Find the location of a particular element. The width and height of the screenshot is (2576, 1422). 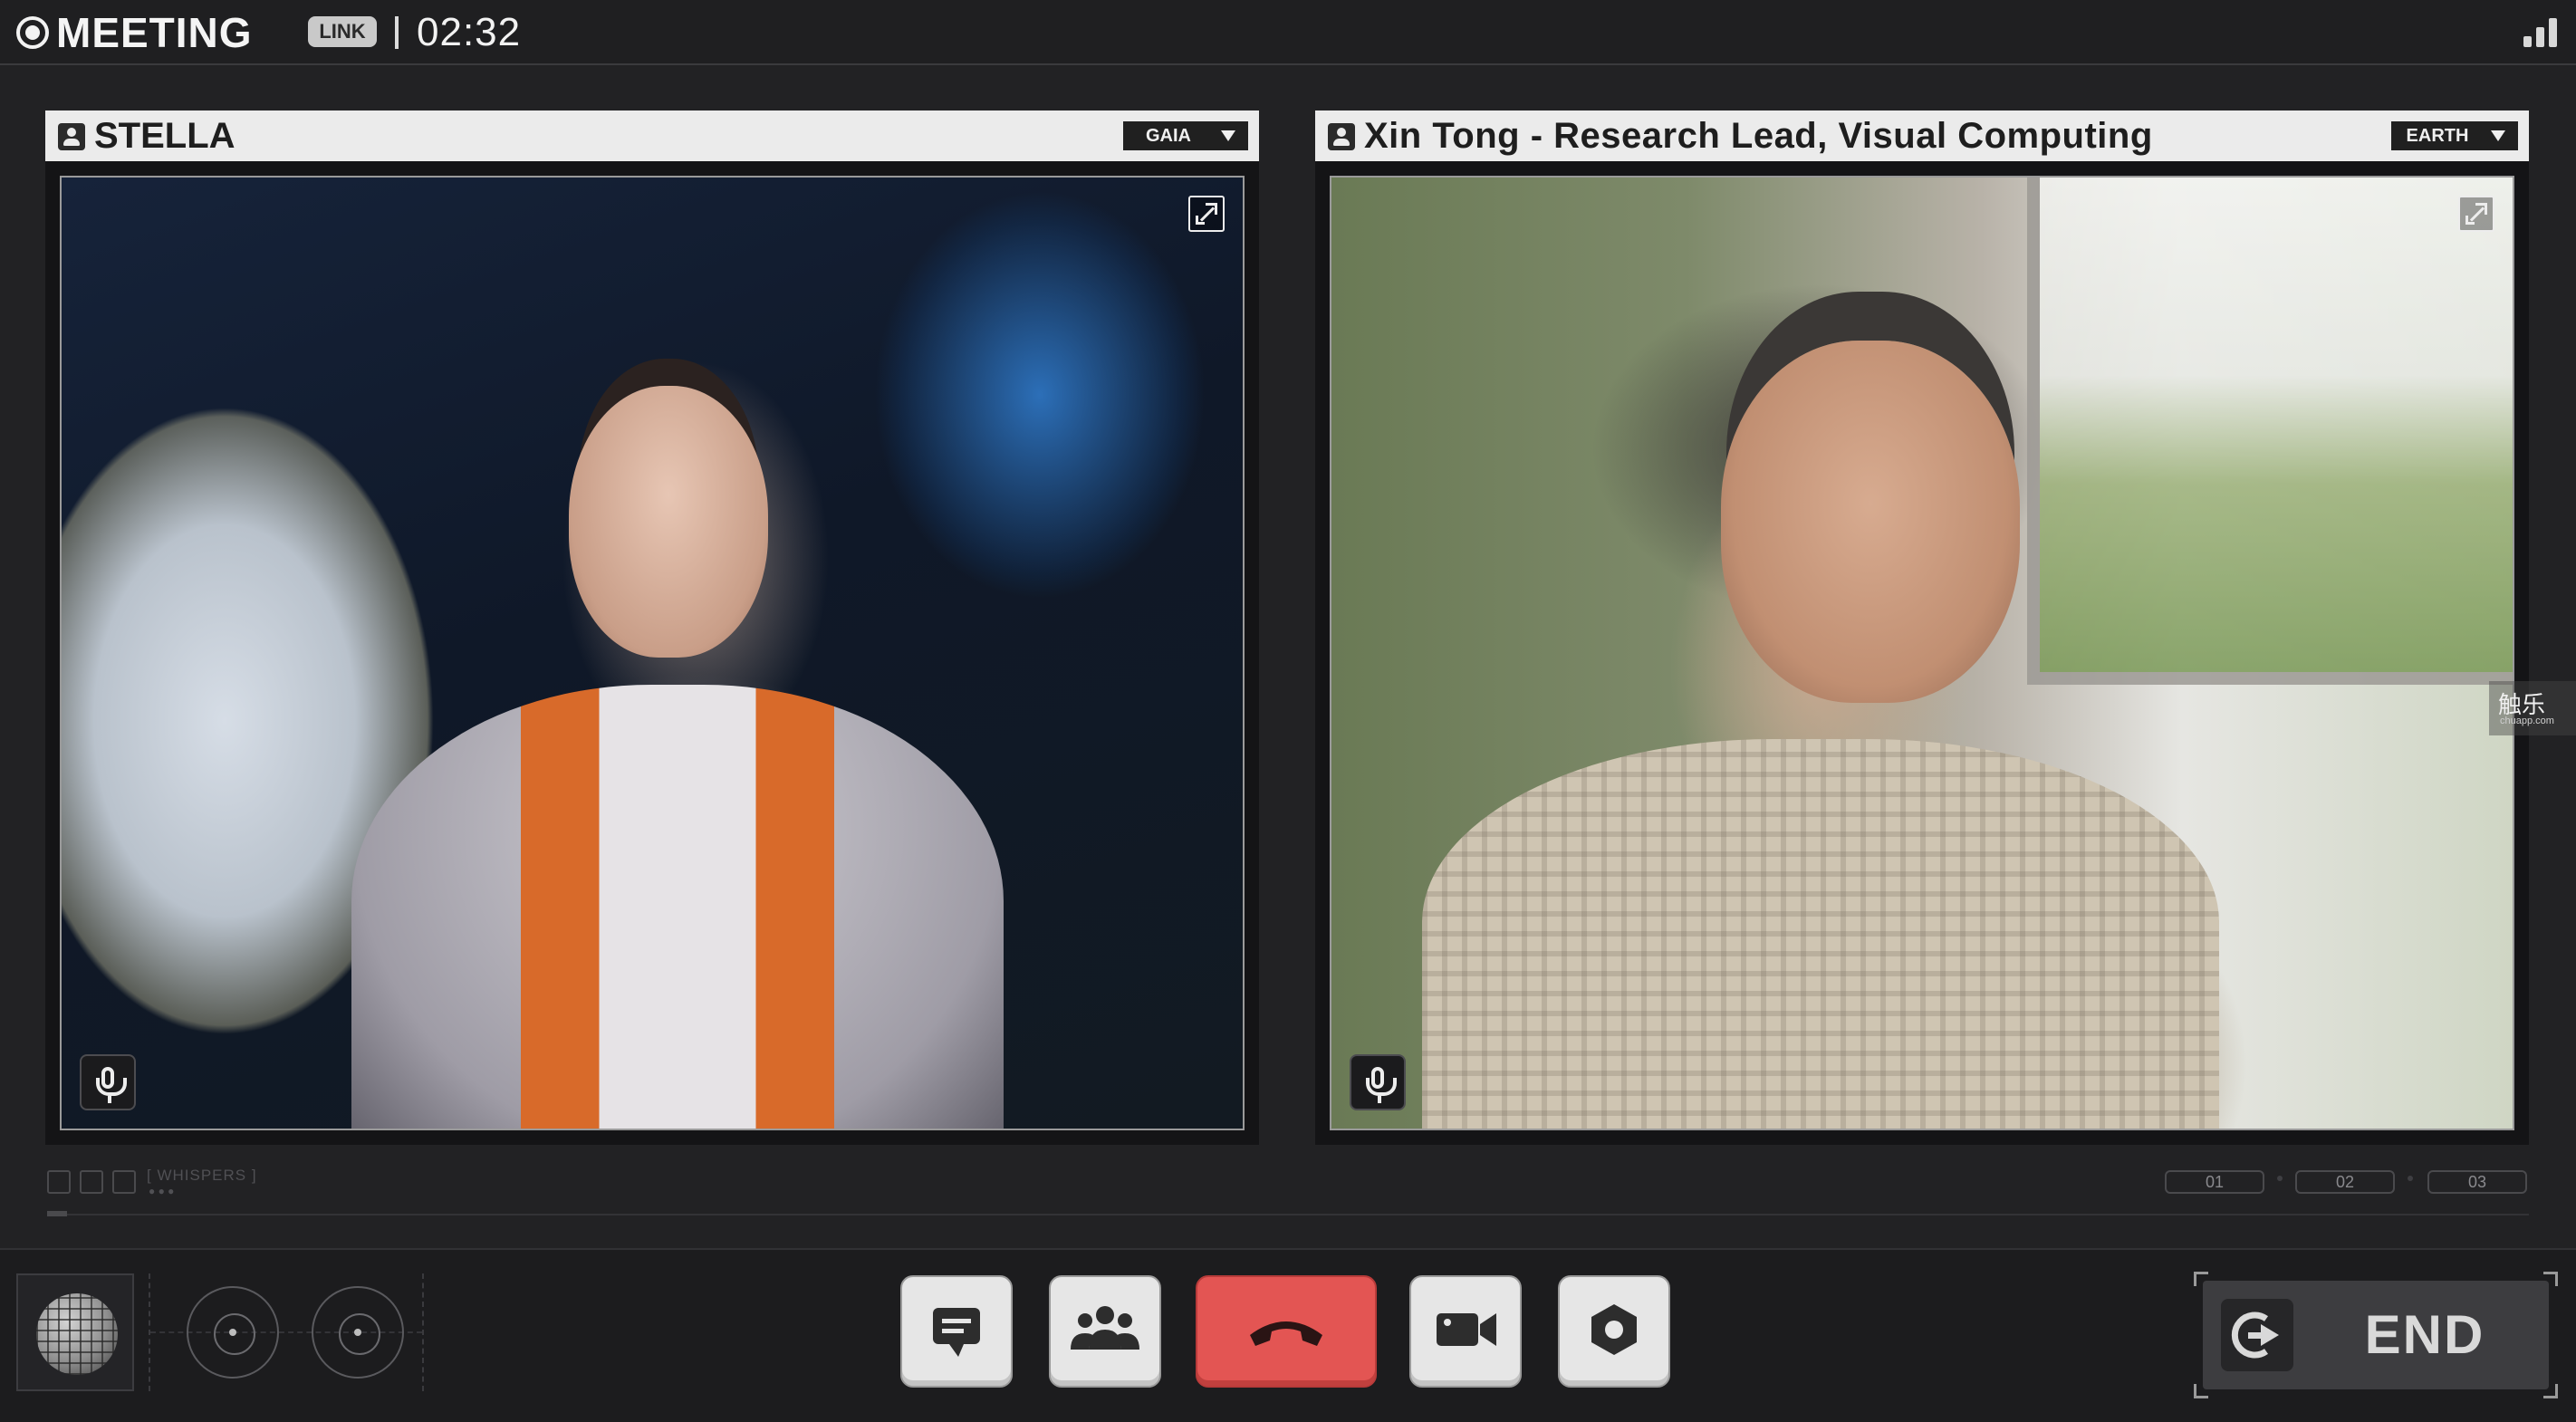

end-button-frame: END is located at coordinates (2376, 1335).